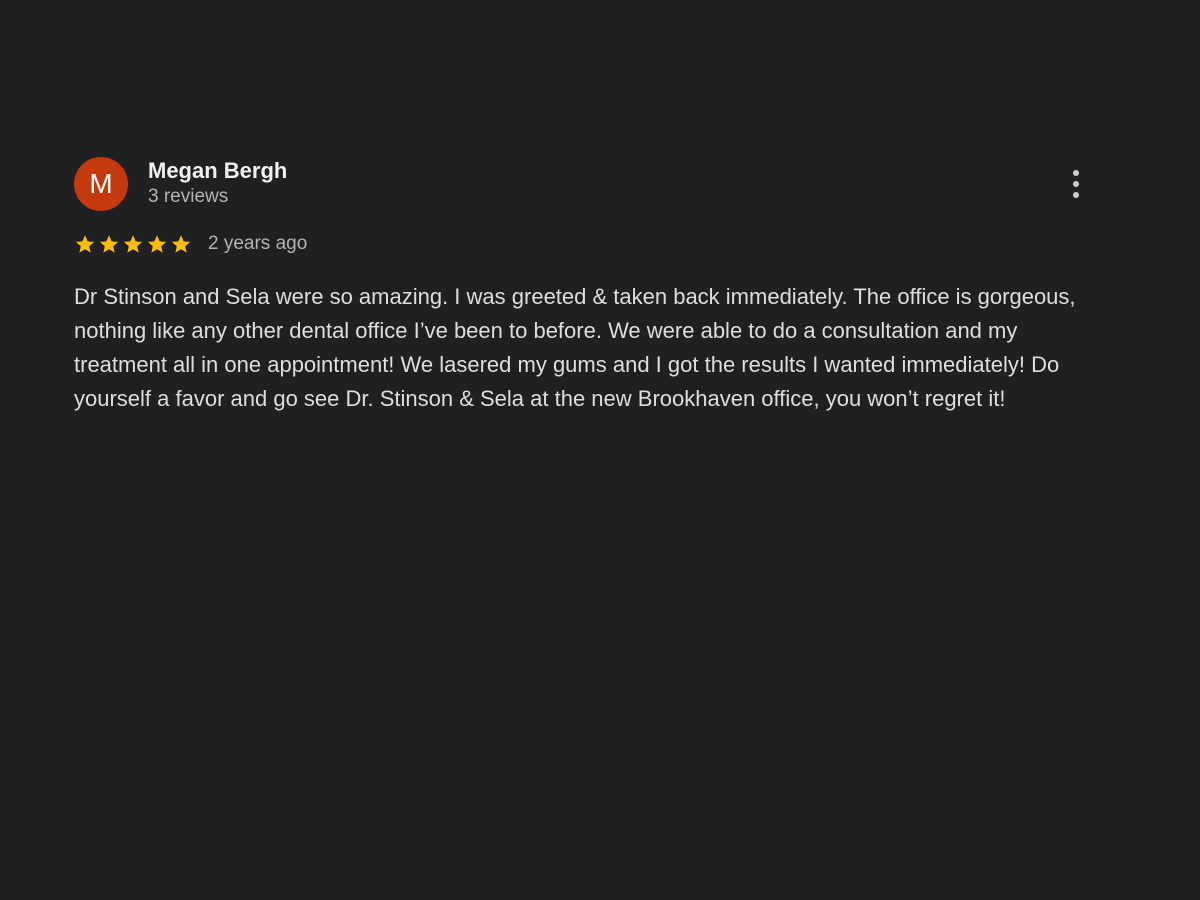 Image resolution: width=1200 pixels, height=900 pixels. What do you see at coordinates (101, 184) in the screenshot?
I see `avatar: M` at bounding box center [101, 184].